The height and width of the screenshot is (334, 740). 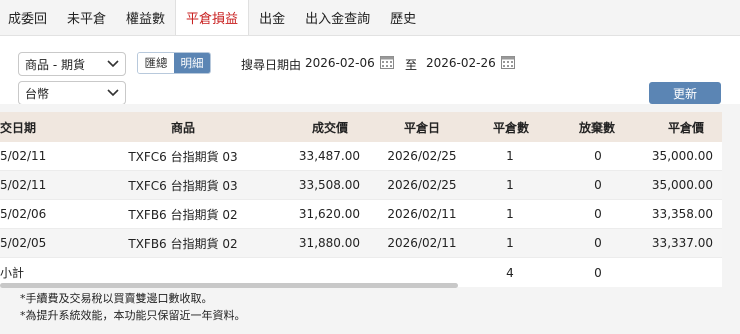 I want to click on tab-orders: 成委回, so click(x=28, y=17).